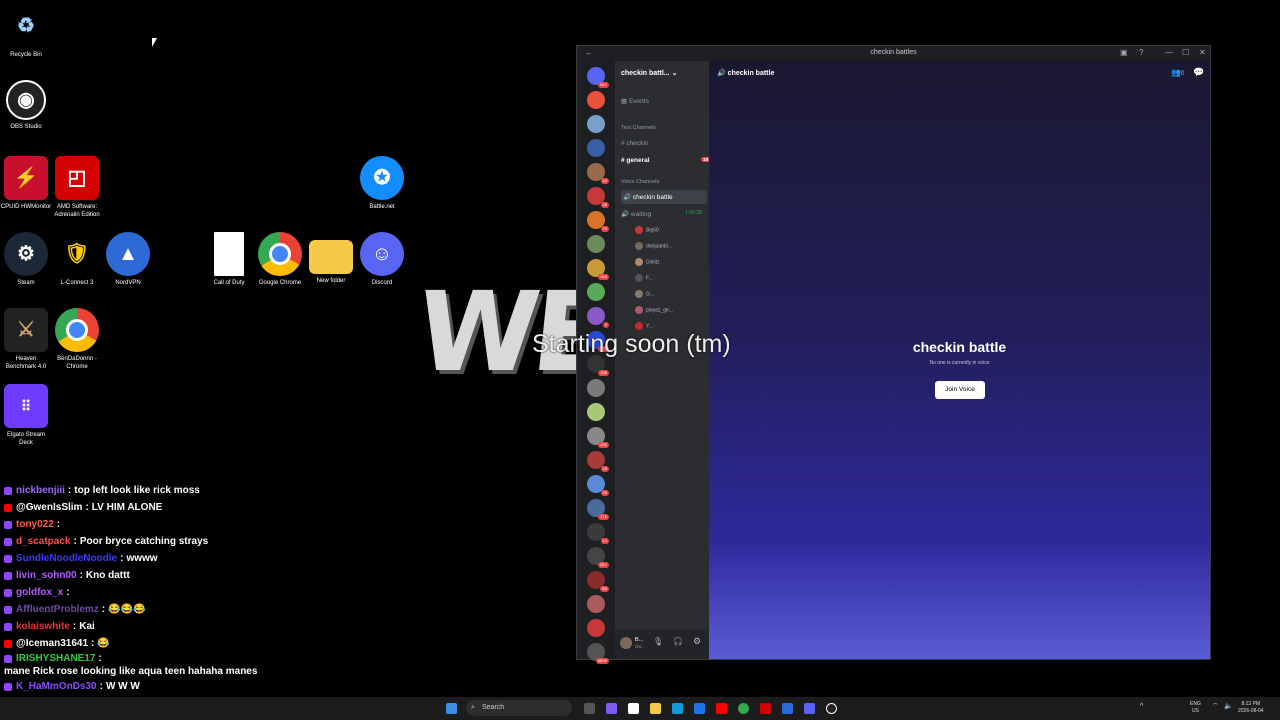  Describe the element at coordinates (603, 277) in the screenshot. I see `server-badge: 316` at that location.